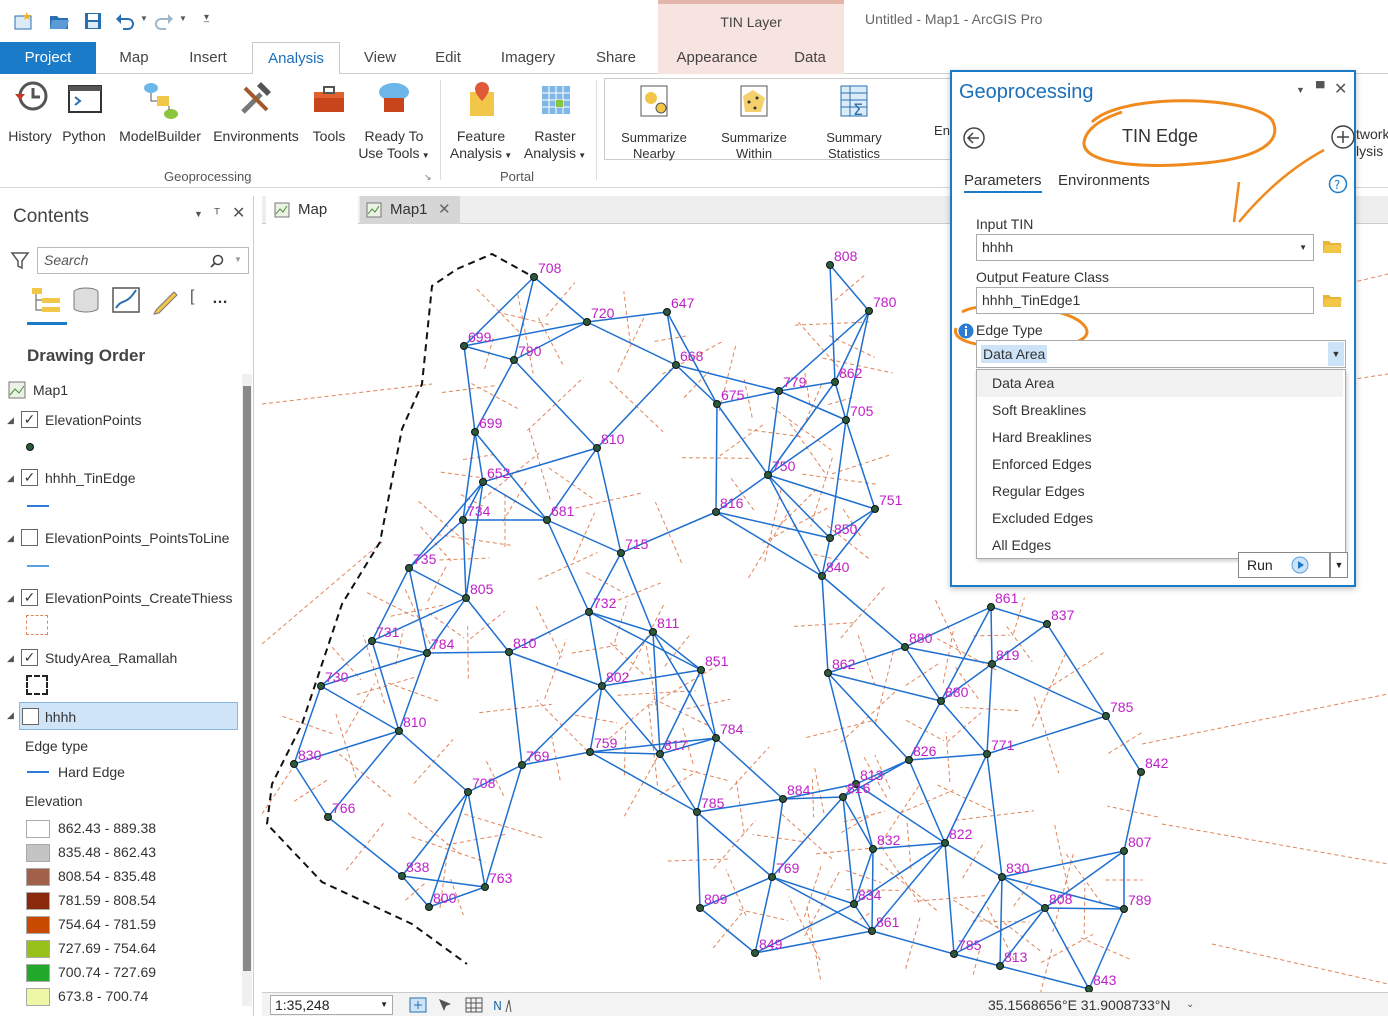  Describe the element at coordinates (48, 58) in the screenshot. I see `tab-project: Project` at that location.